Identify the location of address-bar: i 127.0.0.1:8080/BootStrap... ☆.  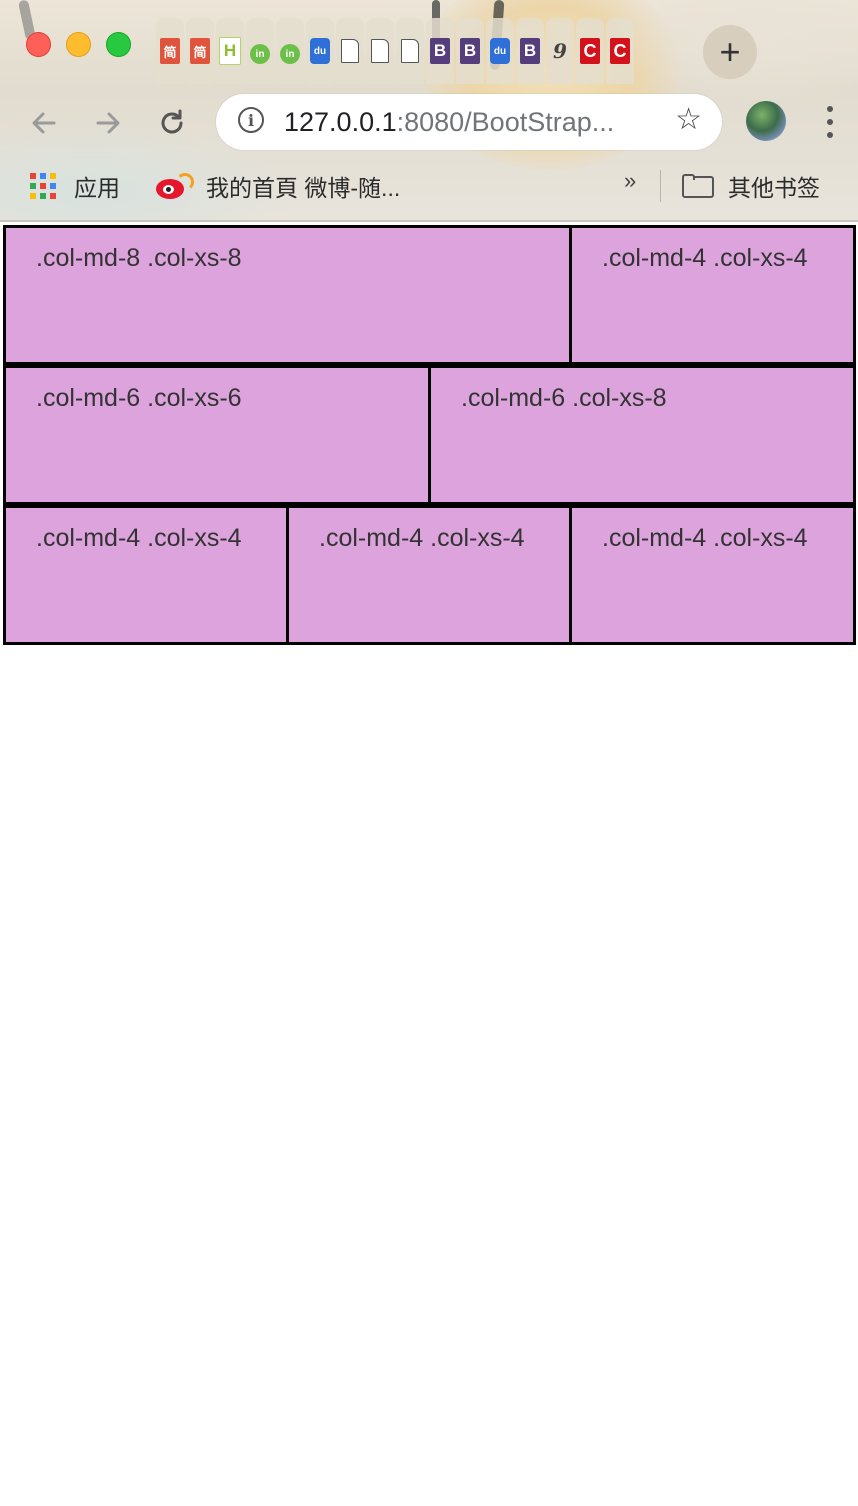
(469, 122).